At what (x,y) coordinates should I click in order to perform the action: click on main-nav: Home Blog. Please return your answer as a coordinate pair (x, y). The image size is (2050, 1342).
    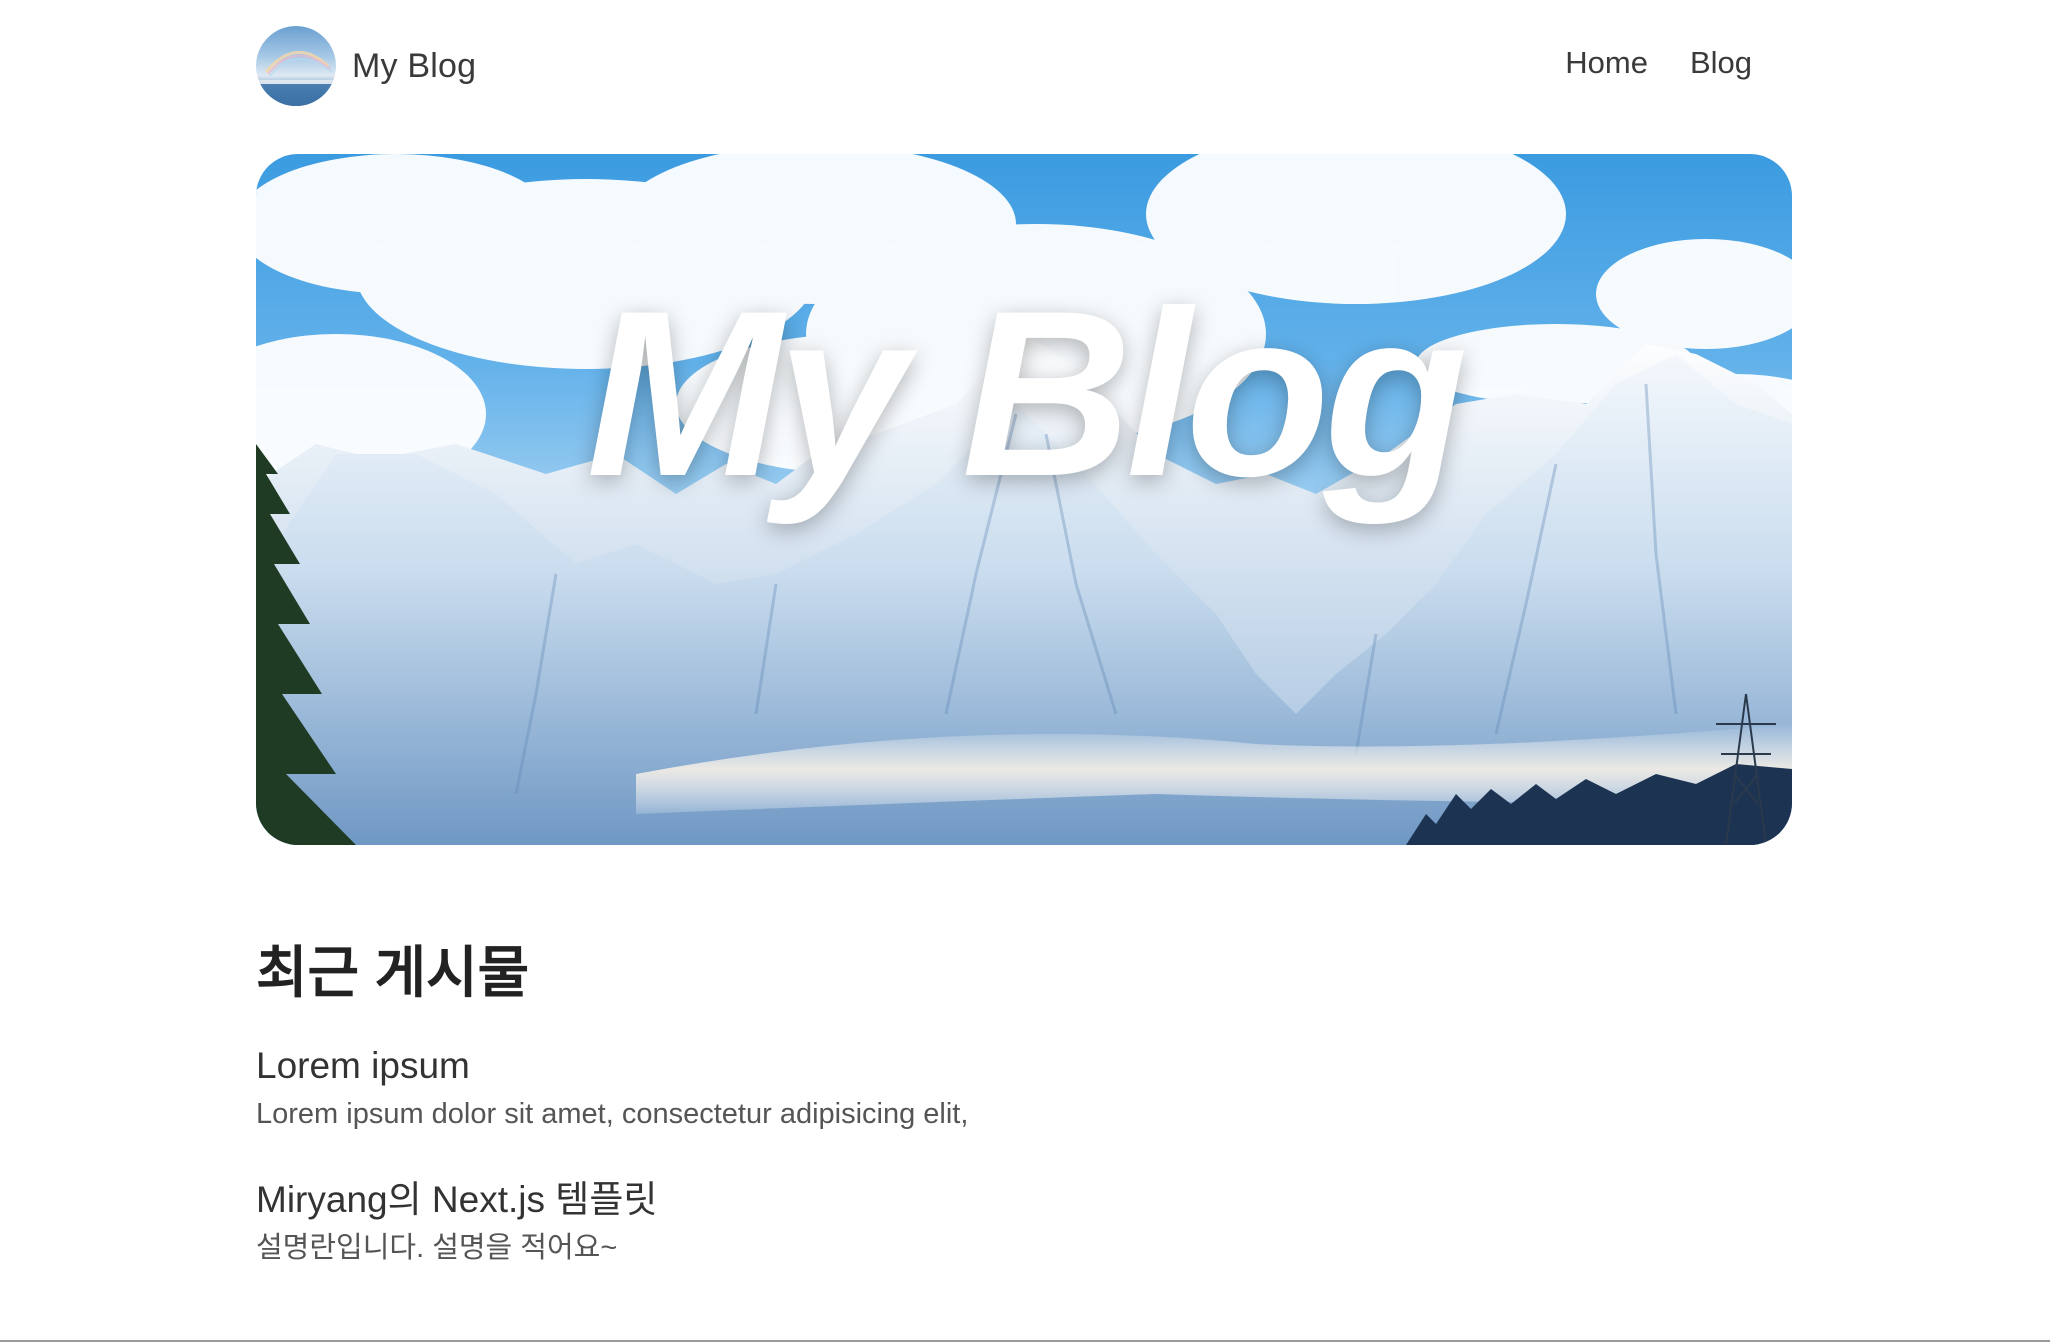
    Looking at the image, I should click on (1658, 63).